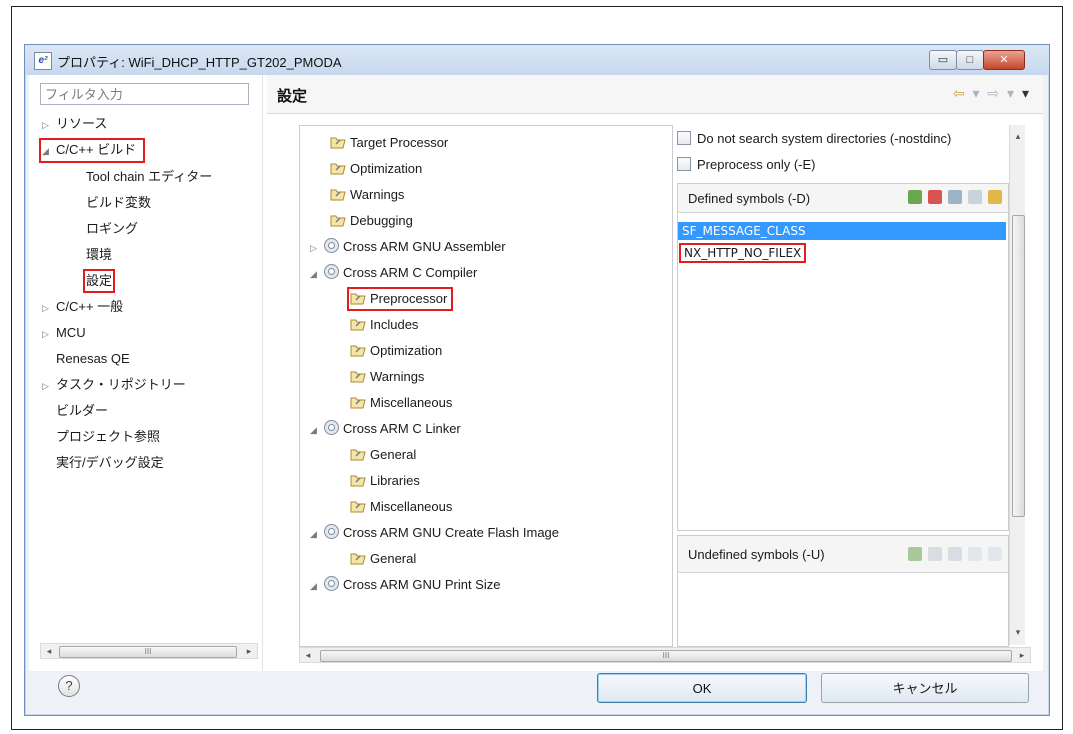  Describe the element at coordinates (367, 195) in the screenshot. I see `tree-item-warnings: Warnings` at that location.